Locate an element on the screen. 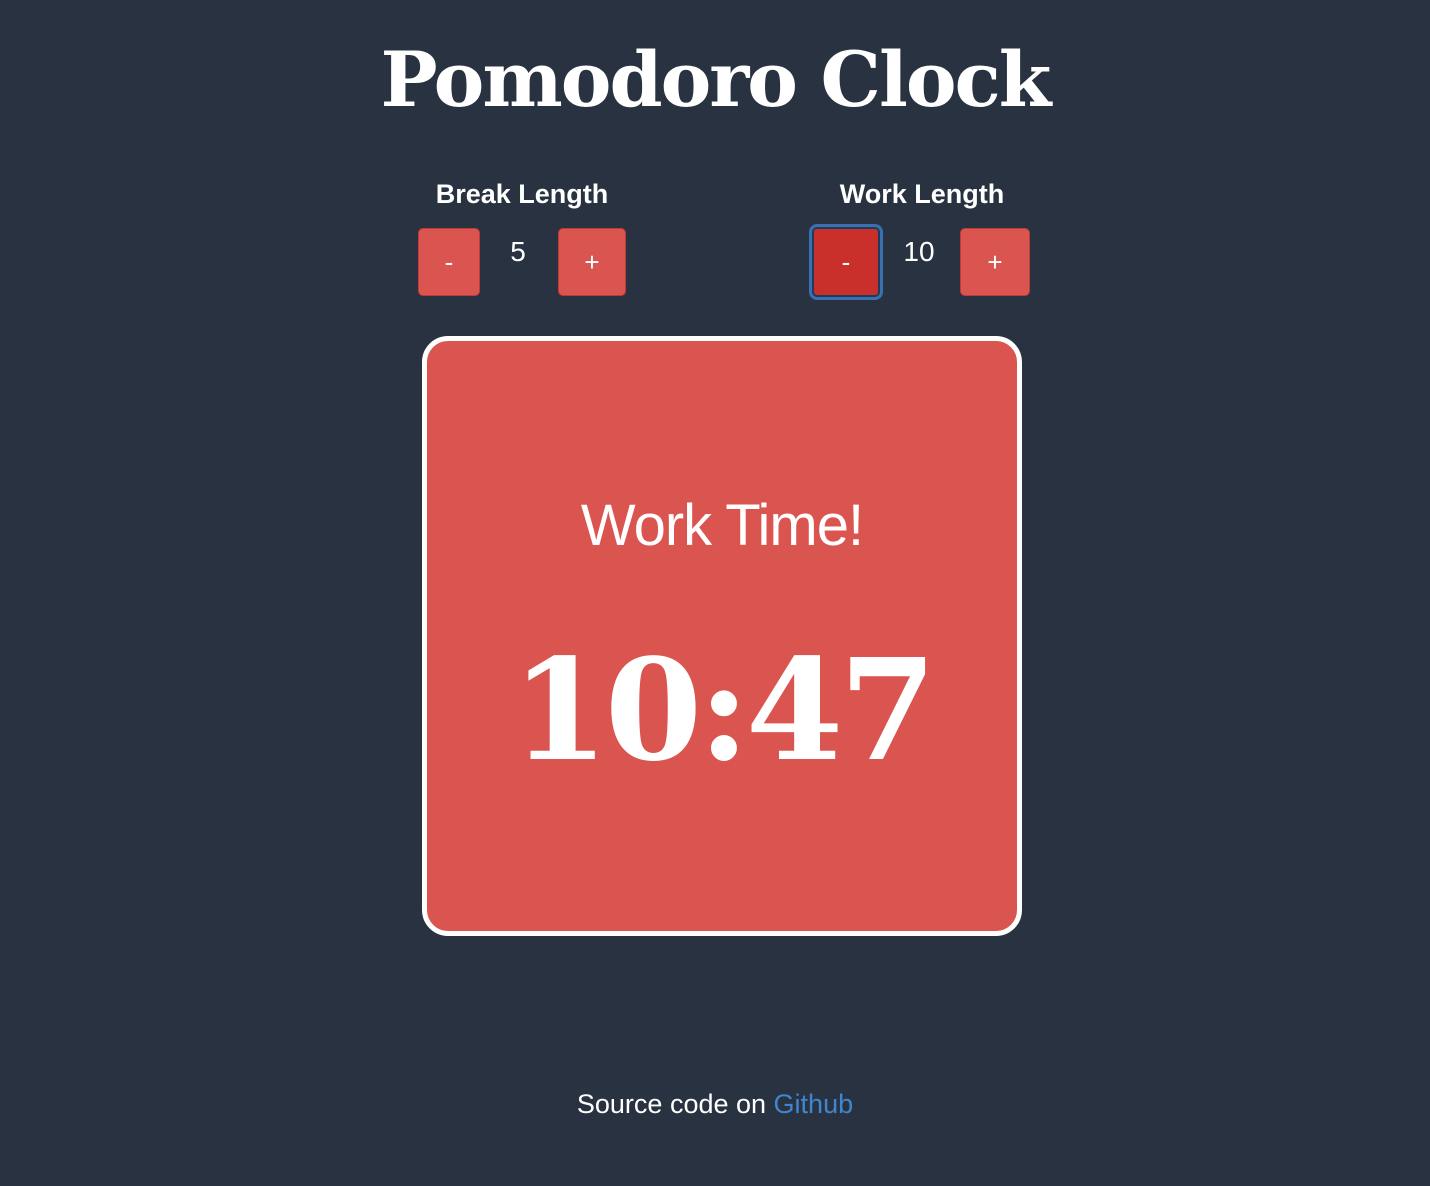  break-length-label: Break Length is located at coordinates (522, 194).